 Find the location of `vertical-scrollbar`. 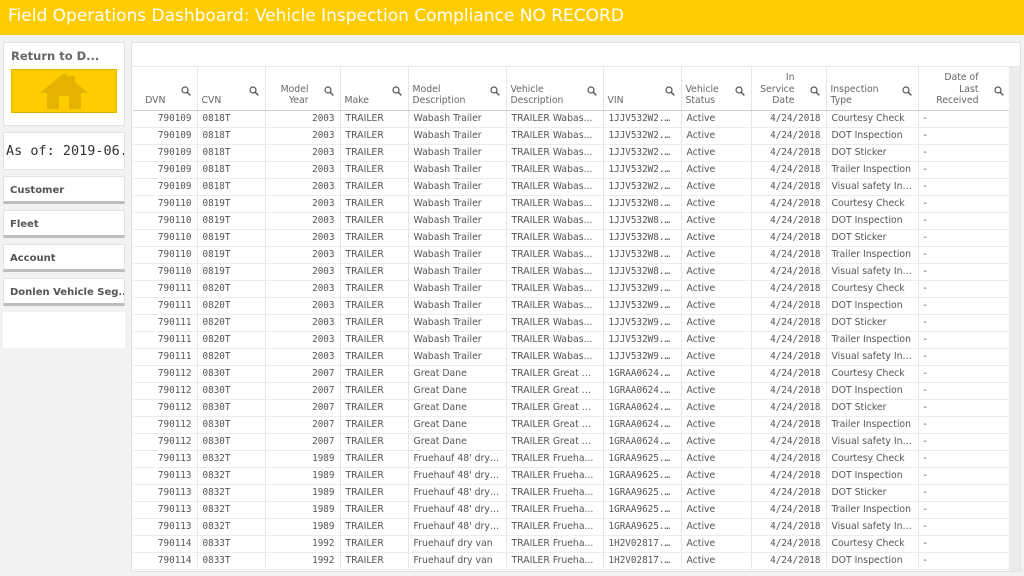

vertical-scrollbar is located at coordinates (1014, 319).